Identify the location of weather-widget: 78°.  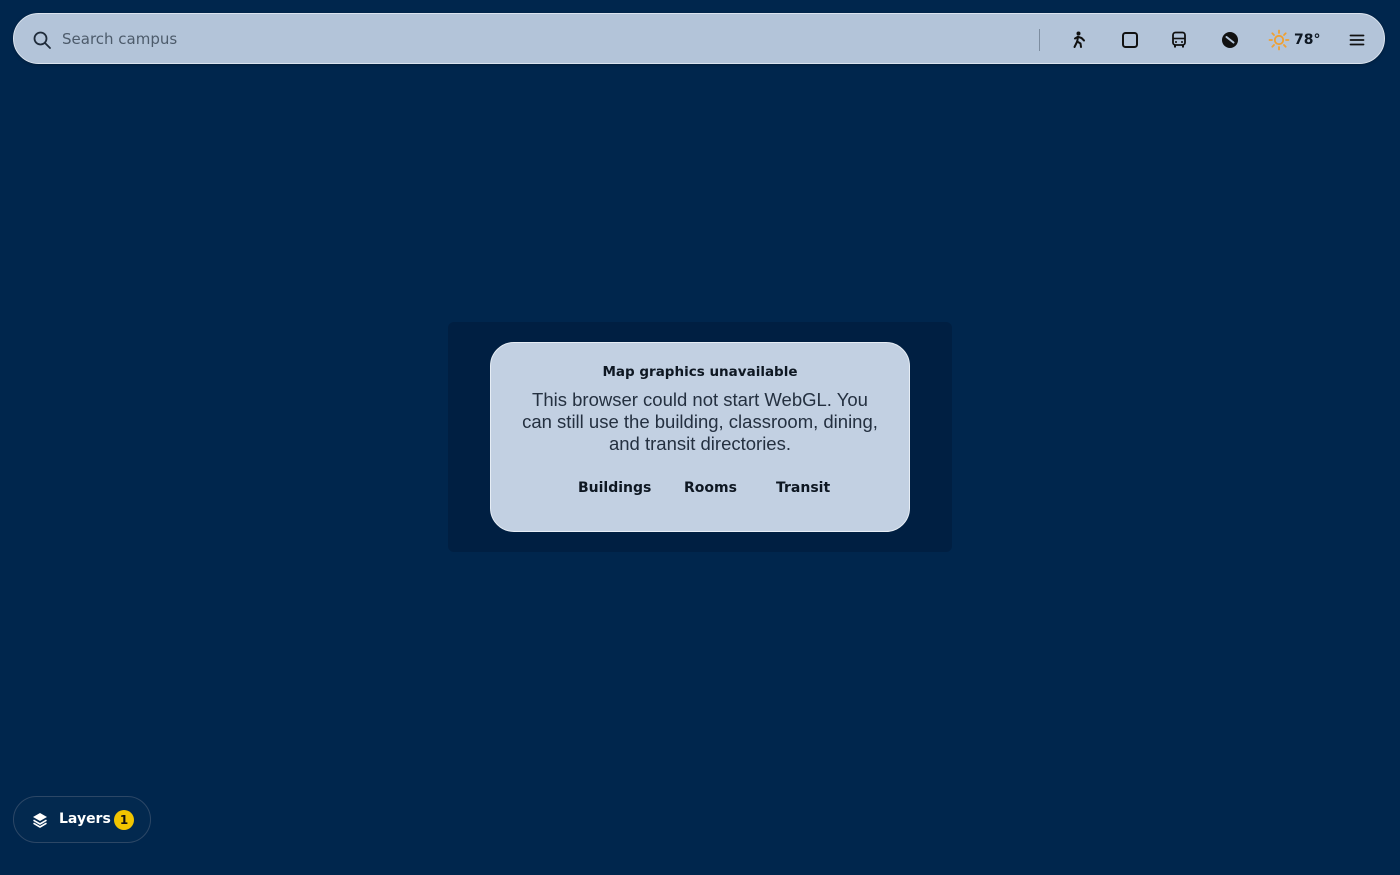
(1294, 40).